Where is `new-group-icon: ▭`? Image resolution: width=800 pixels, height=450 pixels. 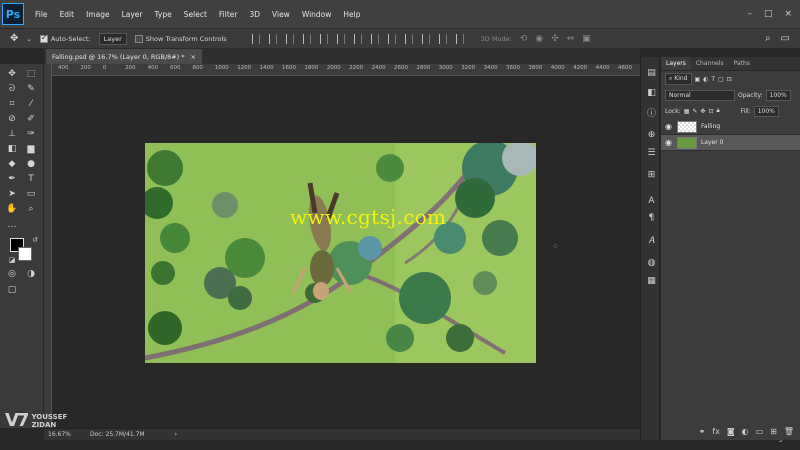
new-group-icon: ▭ is located at coordinates (760, 431).